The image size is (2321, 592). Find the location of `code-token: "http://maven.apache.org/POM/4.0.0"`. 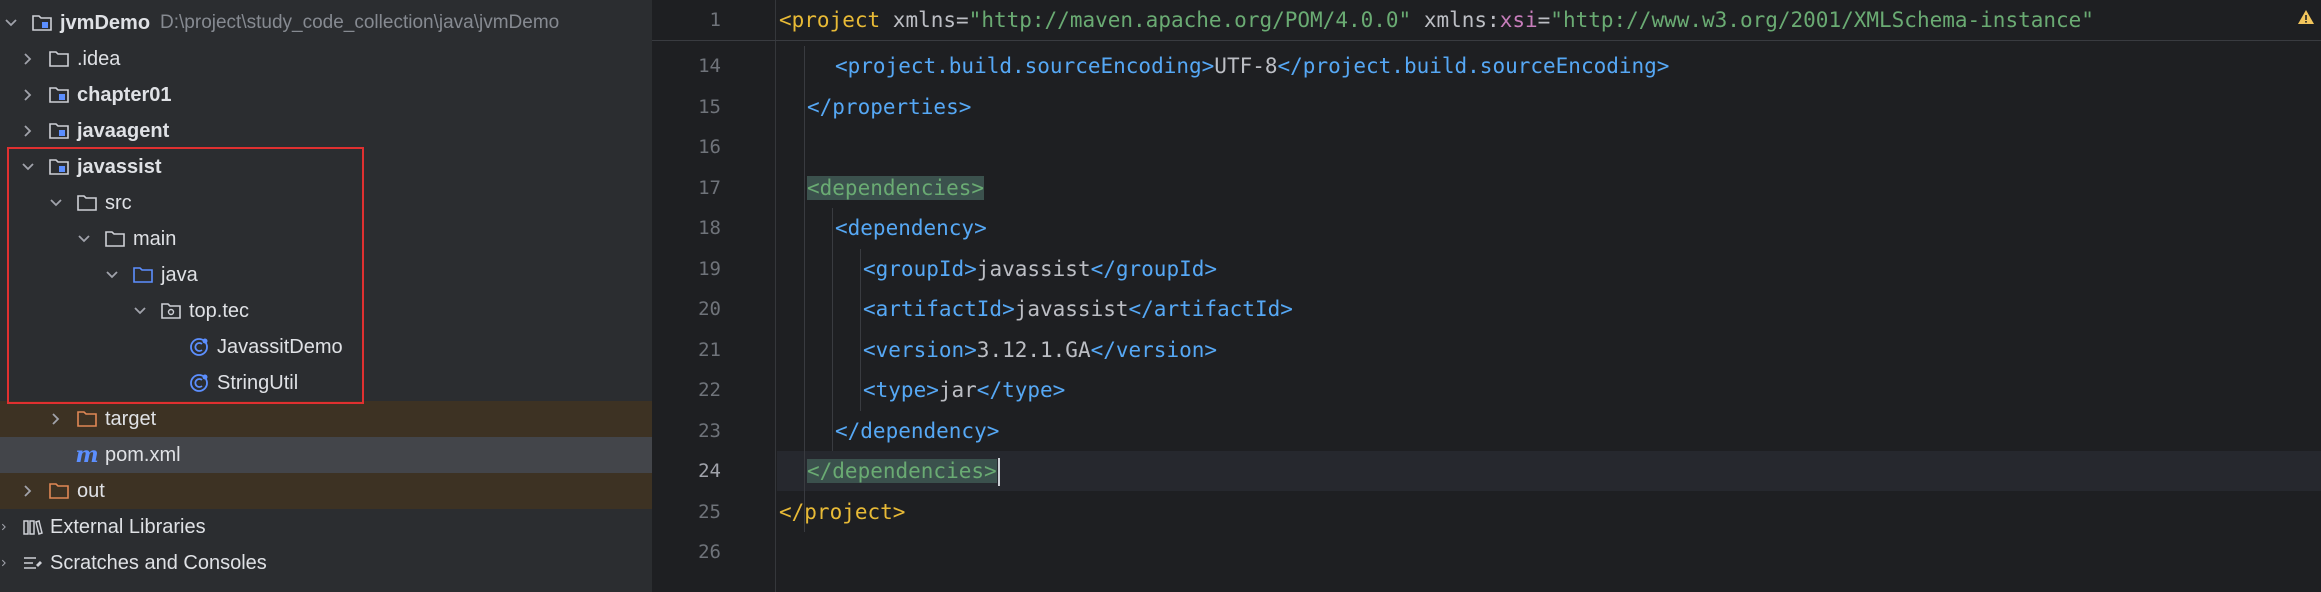

code-token: "http://maven.apache.org/POM/4.0.0" is located at coordinates (1190, 20).